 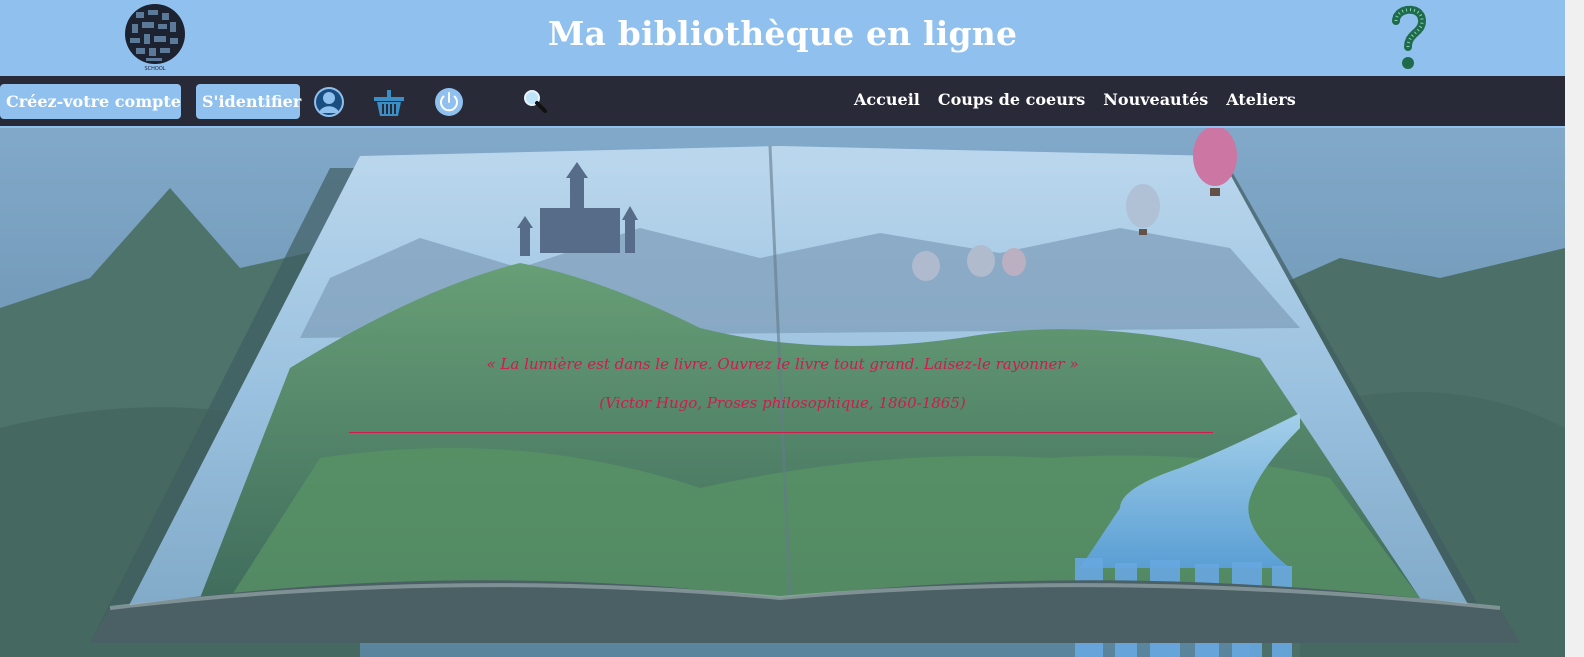 I want to click on create-account-button: Créez-votre compte, so click(x=90, y=101).